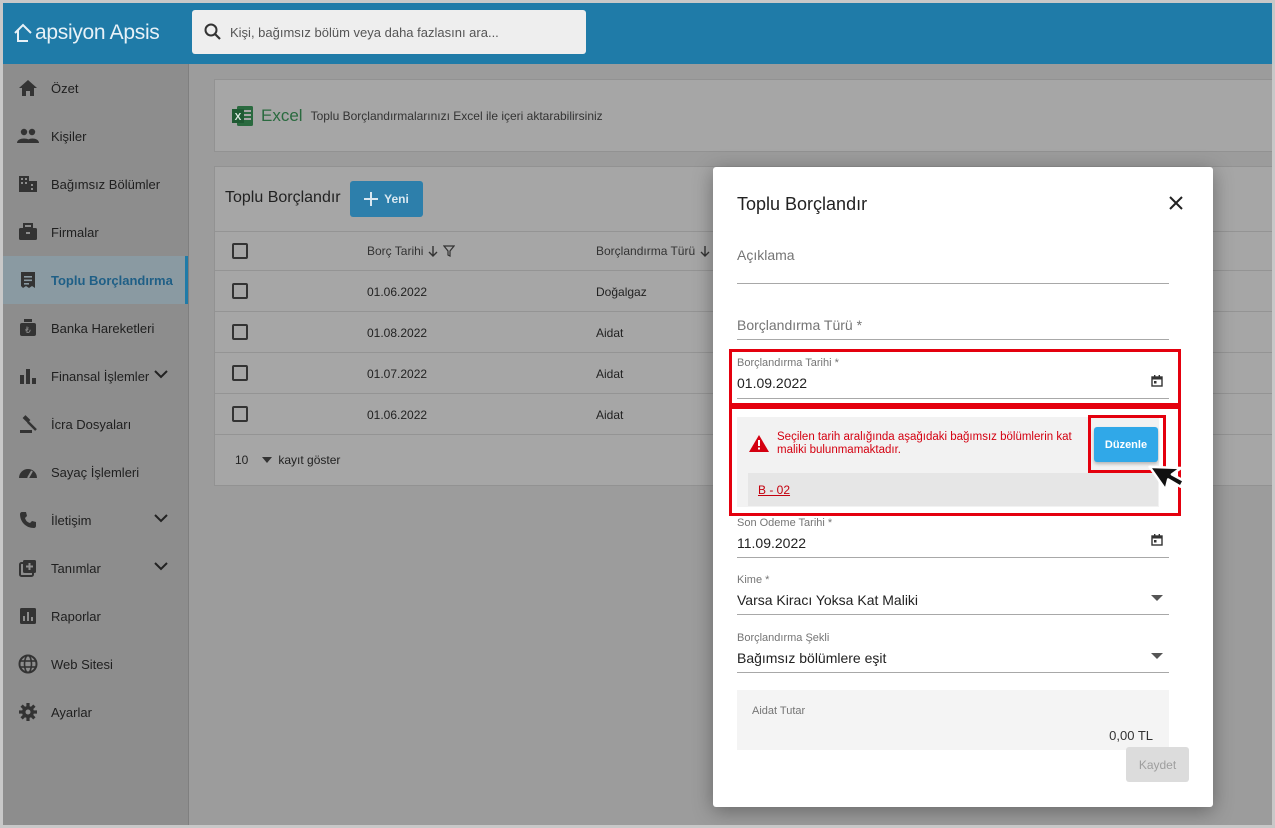 This screenshot has height=828, width=1275. I want to click on sidebar-item-bagimsiz-bolumler: Bağımsız Bölümler, so click(95, 184).